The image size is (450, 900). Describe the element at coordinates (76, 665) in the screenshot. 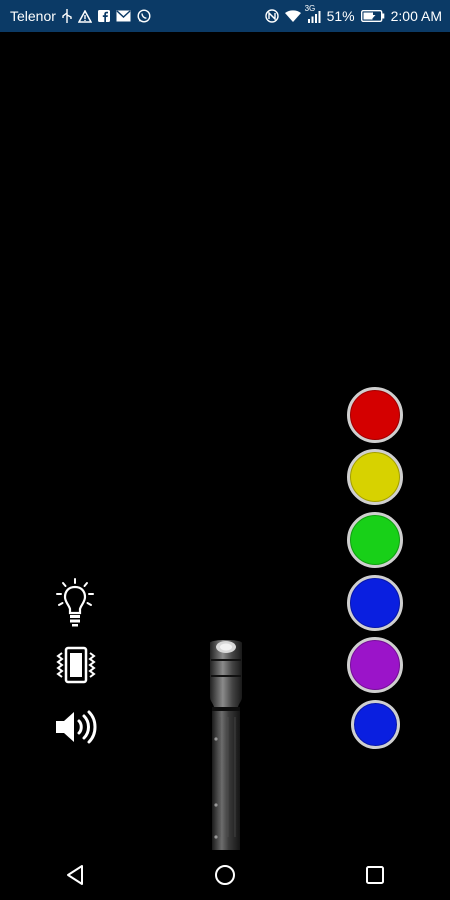

I see `vibrate-icon` at that location.